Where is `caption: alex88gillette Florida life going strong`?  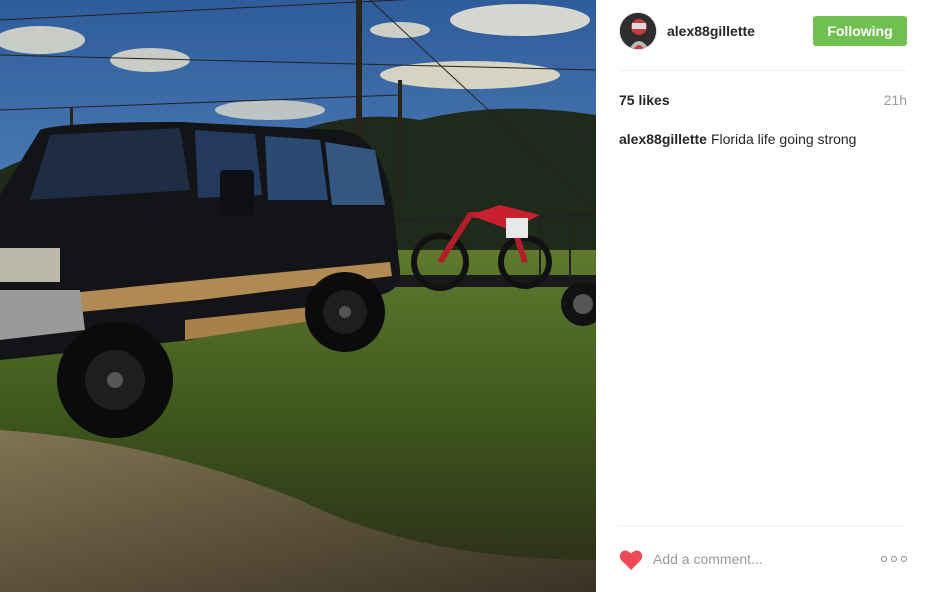
caption: alex88gillette Florida life going strong is located at coordinates (763, 139).